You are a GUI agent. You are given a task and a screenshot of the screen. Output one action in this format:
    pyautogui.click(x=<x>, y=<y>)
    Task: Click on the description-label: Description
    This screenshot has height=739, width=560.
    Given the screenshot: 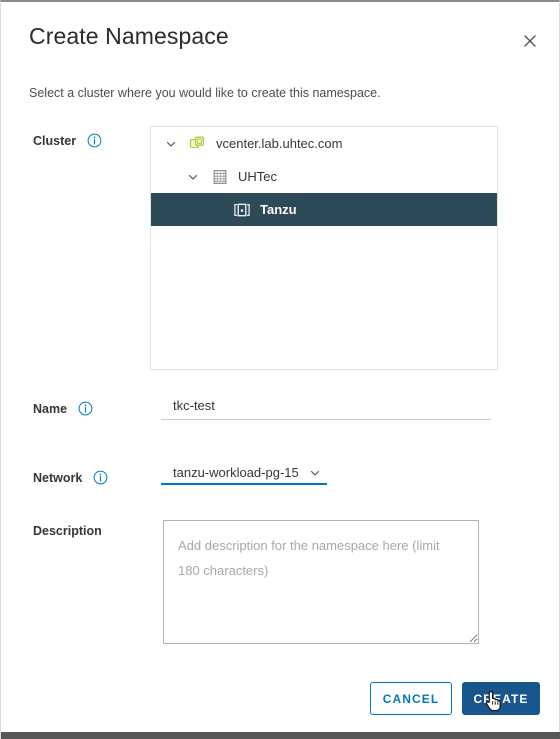 What is the action you would take?
    pyautogui.click(x=67, y=531)
    